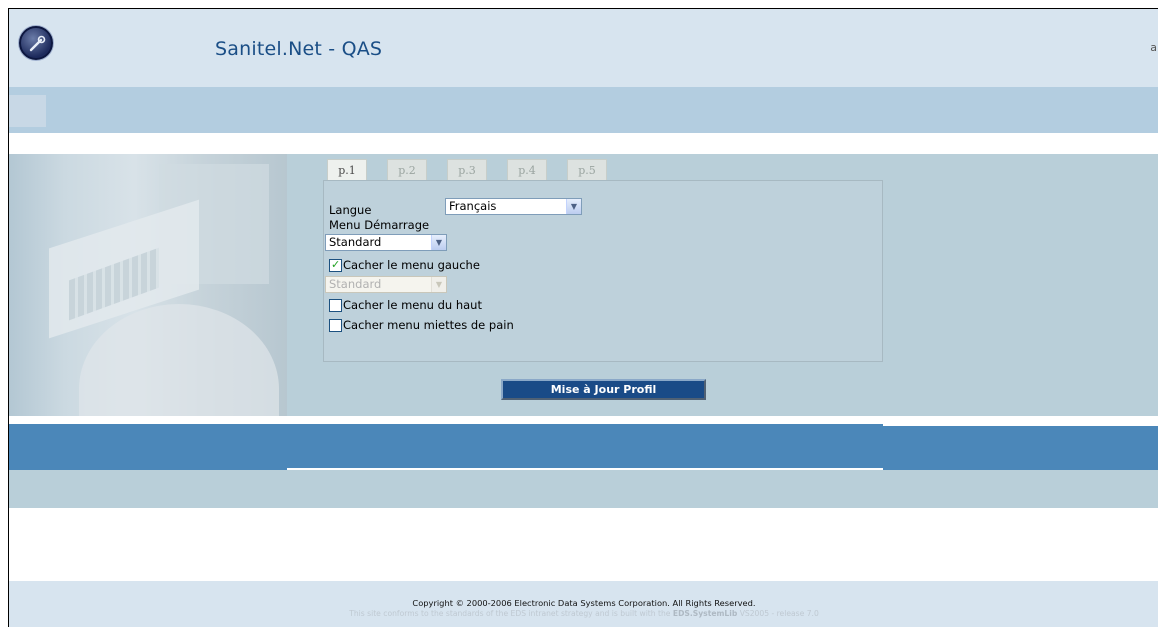 The image size is (1158, 627). What do you see at coordinates (587, 170) in the screenshot?
I see `tab-p5: p.5` at bounding box center [587, 170].